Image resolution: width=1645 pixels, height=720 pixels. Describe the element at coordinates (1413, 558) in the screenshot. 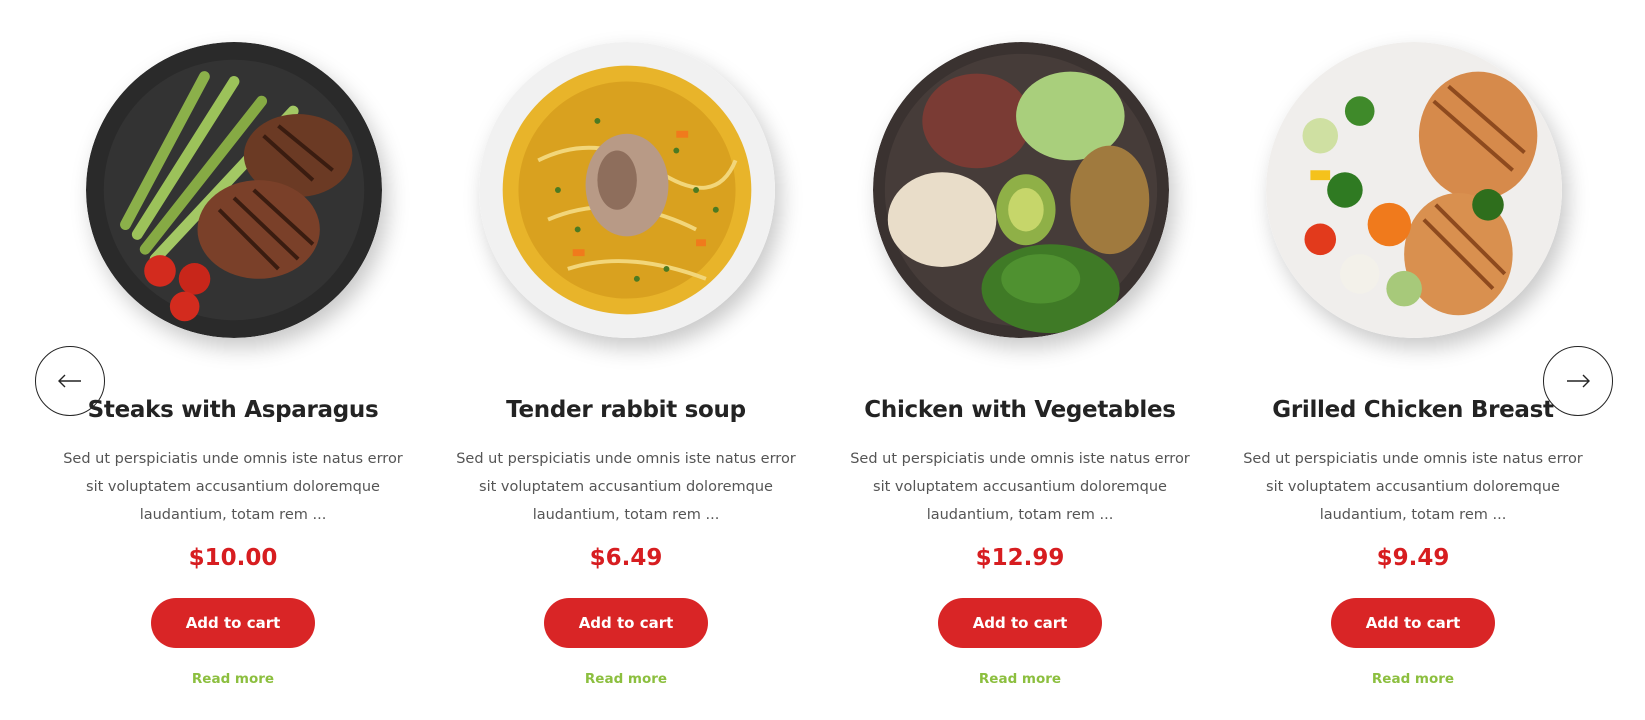

I see `product-price: $9.49` at that location.